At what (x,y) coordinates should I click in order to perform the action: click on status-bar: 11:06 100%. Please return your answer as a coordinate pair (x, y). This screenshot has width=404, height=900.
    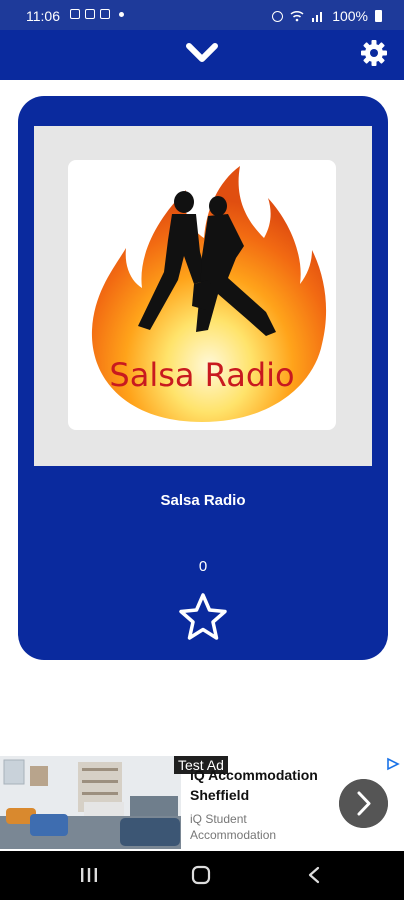
    Looking at the image, I should click on (202, 15).